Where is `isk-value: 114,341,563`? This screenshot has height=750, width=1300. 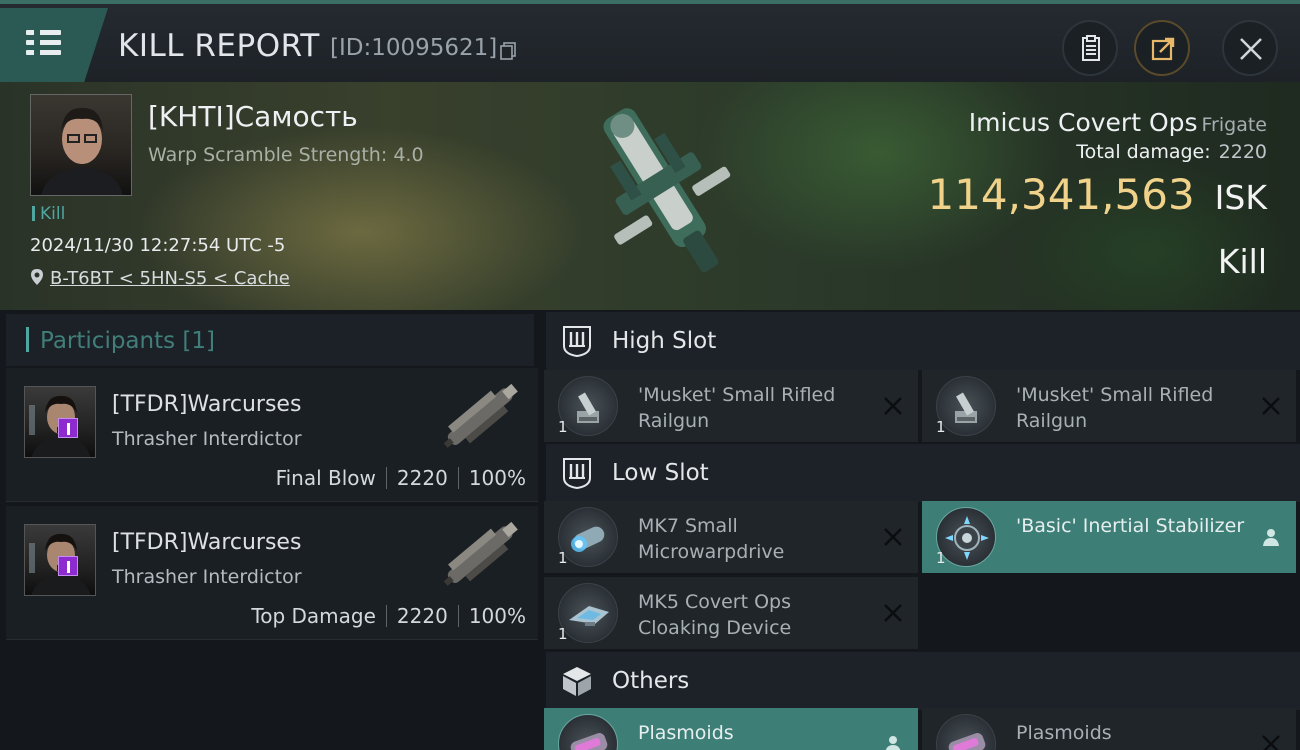
isk-value: 114,341,563 is located at coordinates (1061, 194).